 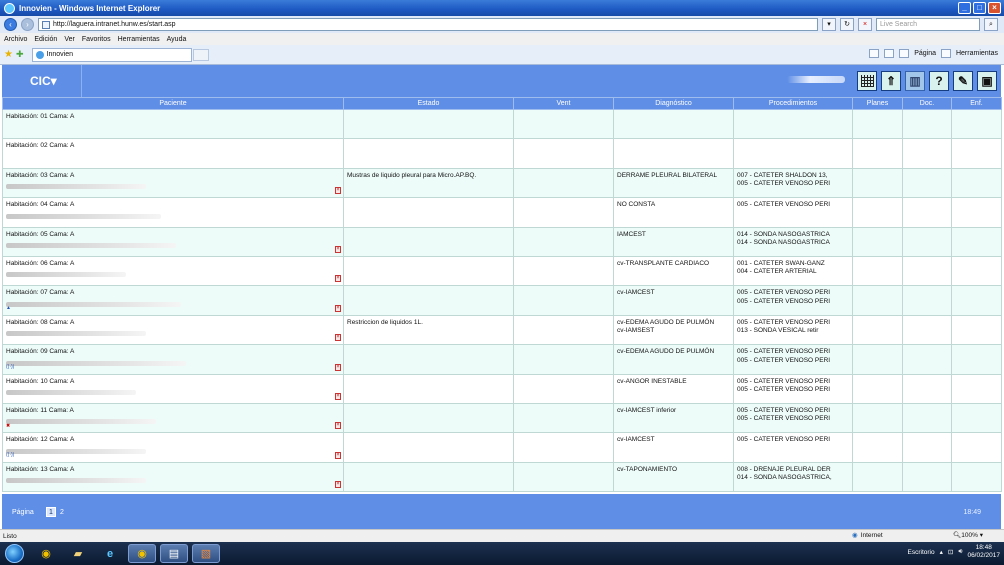 What do you see at coordinates (941, 552) in the screenshot?
I see `tray-expand-icon: ▴` at bounding box center [941, 552].